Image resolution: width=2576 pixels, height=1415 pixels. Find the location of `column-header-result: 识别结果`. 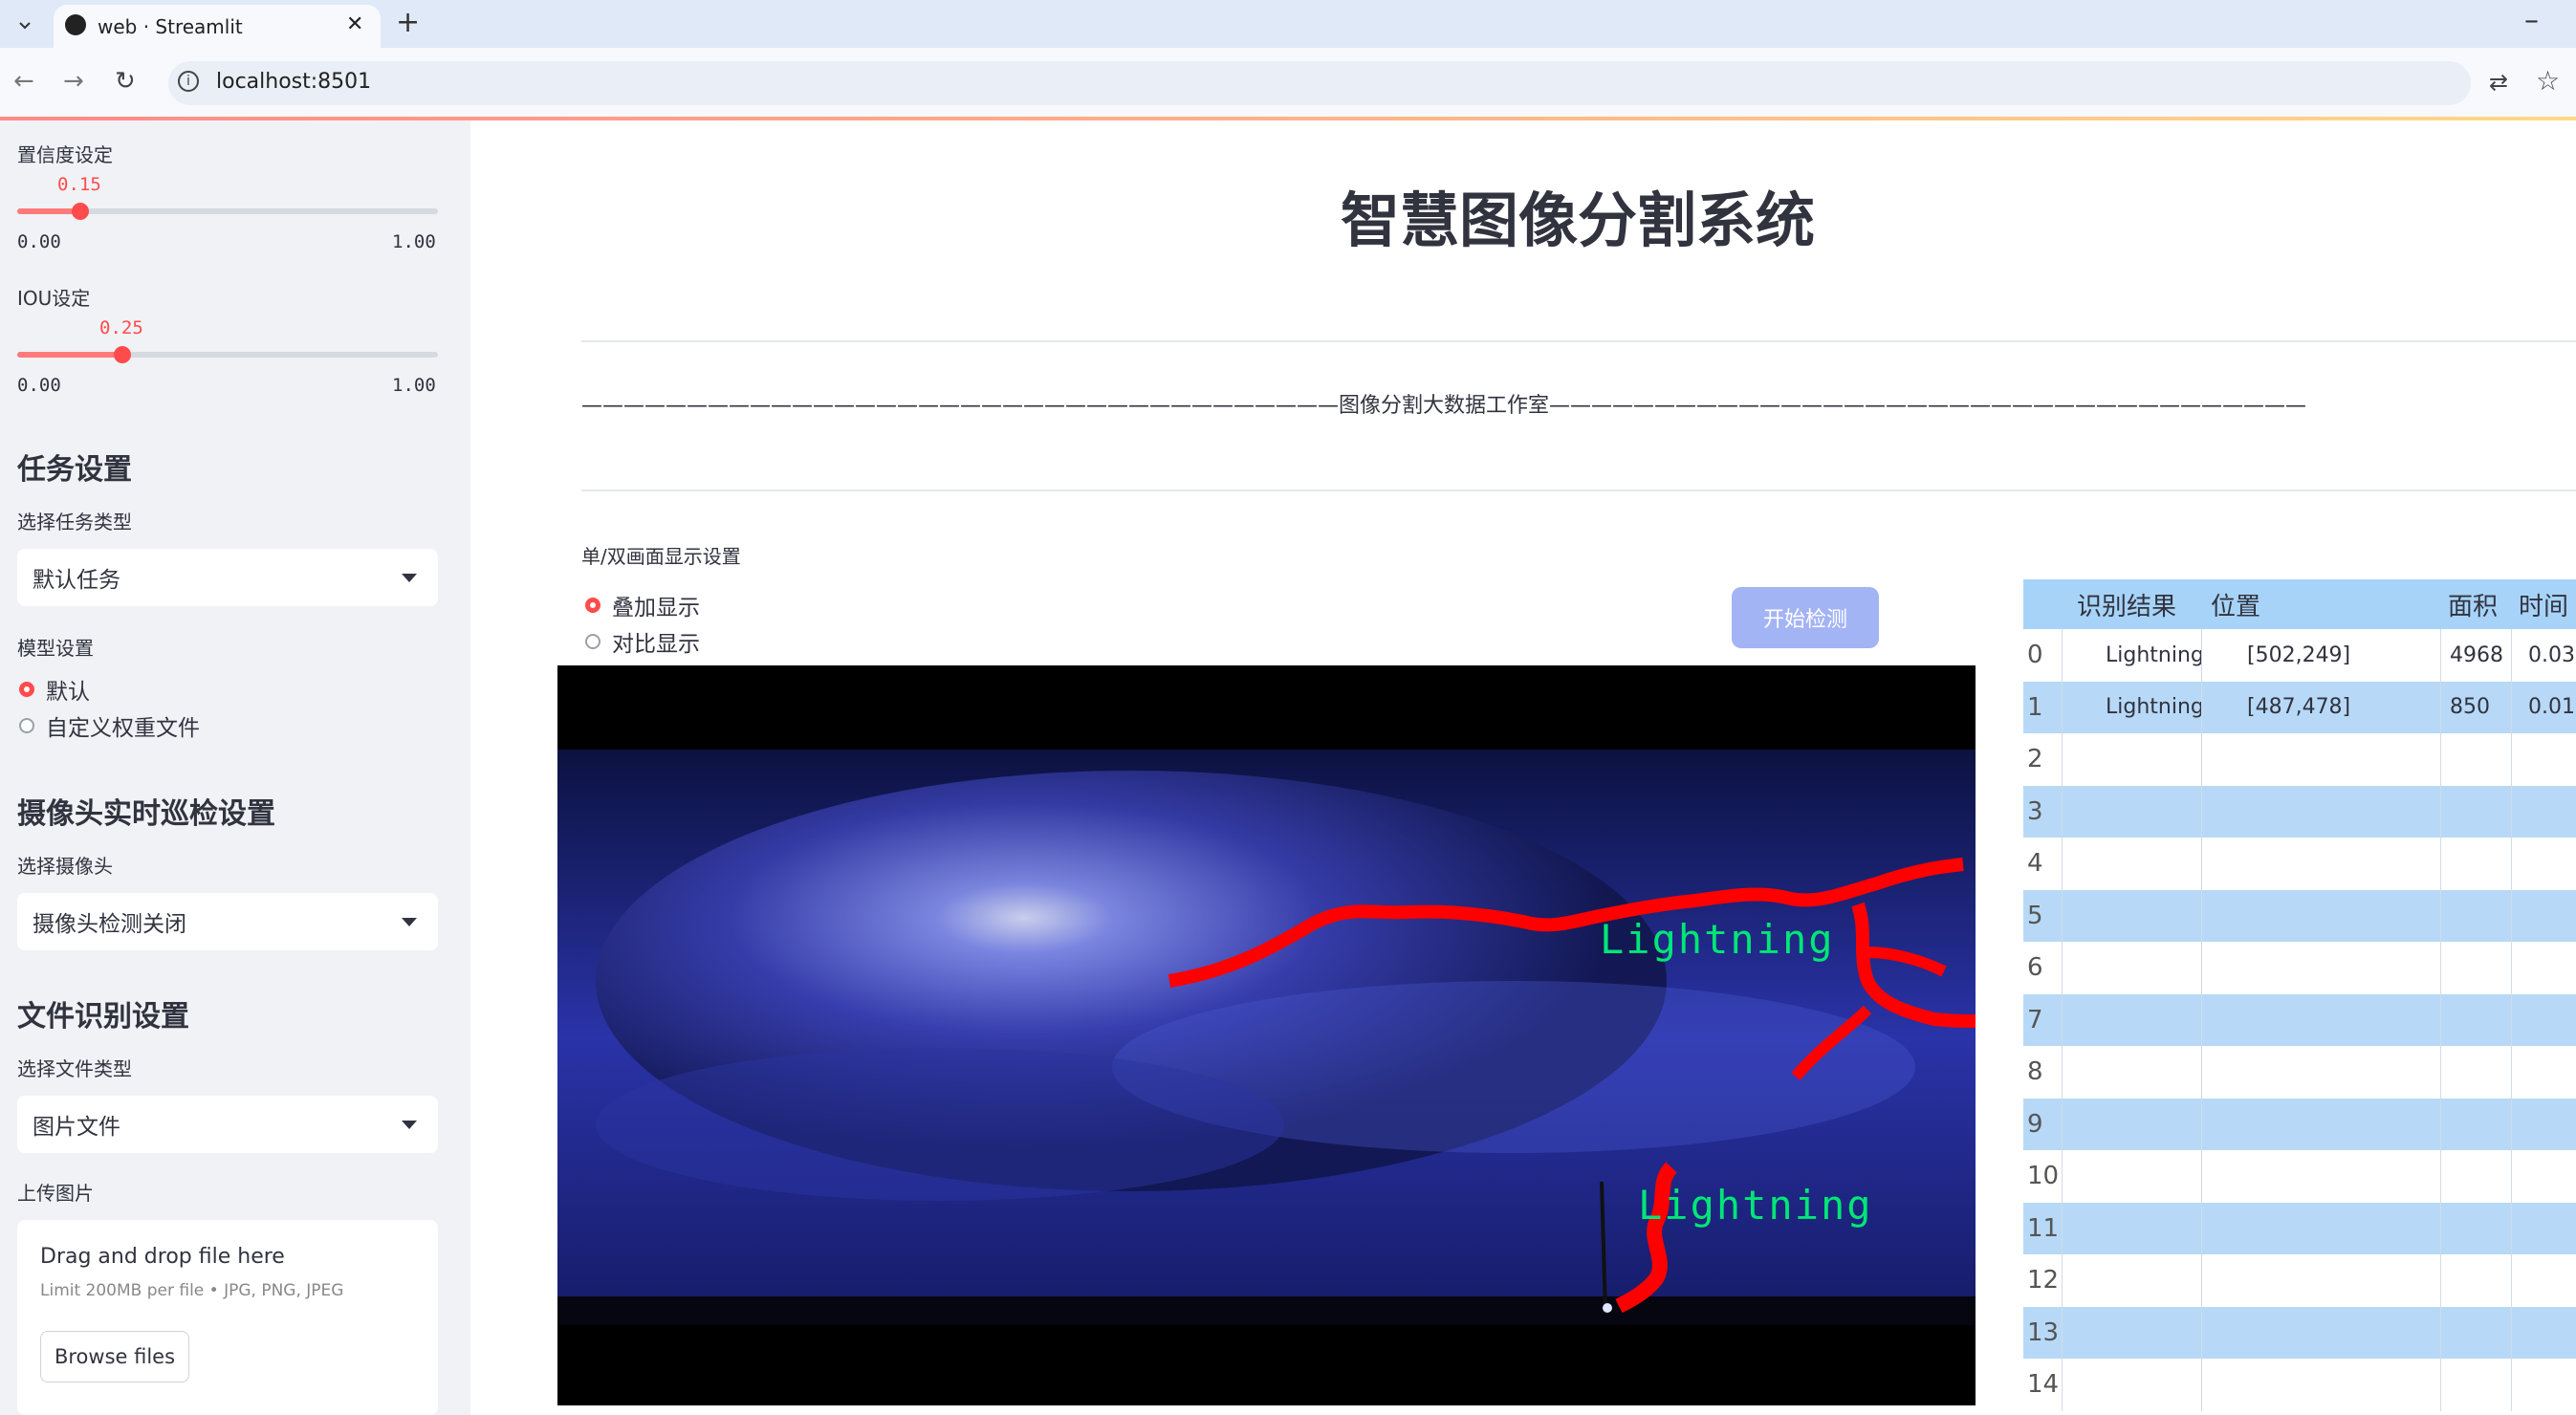

column-header-result: 识别结果 is located at coordinates (2126, 604).